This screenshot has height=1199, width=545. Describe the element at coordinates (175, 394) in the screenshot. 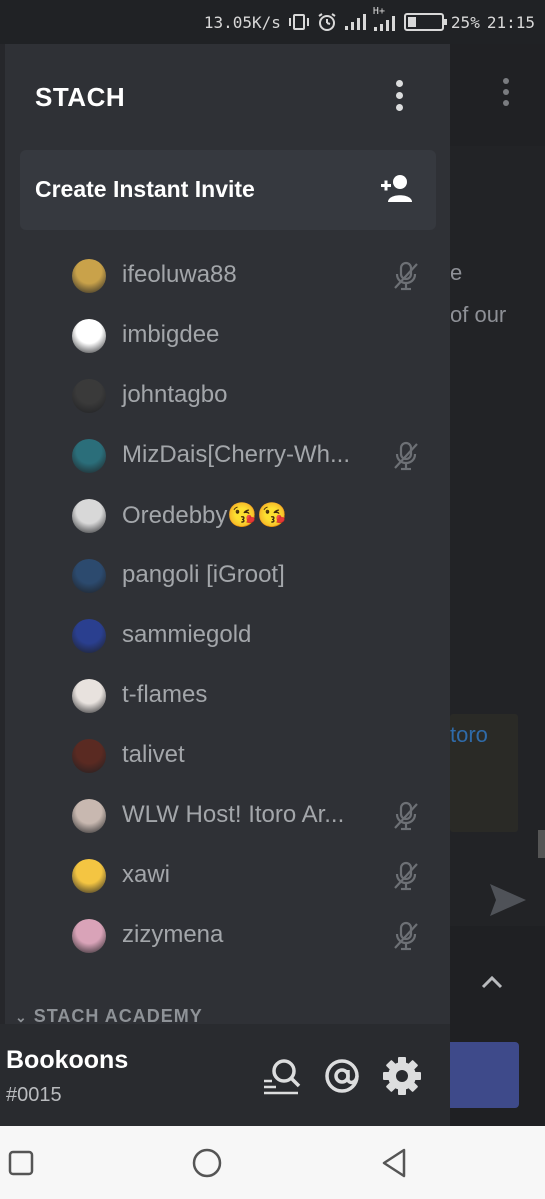

I see `member-name: johntagbo` at that location.